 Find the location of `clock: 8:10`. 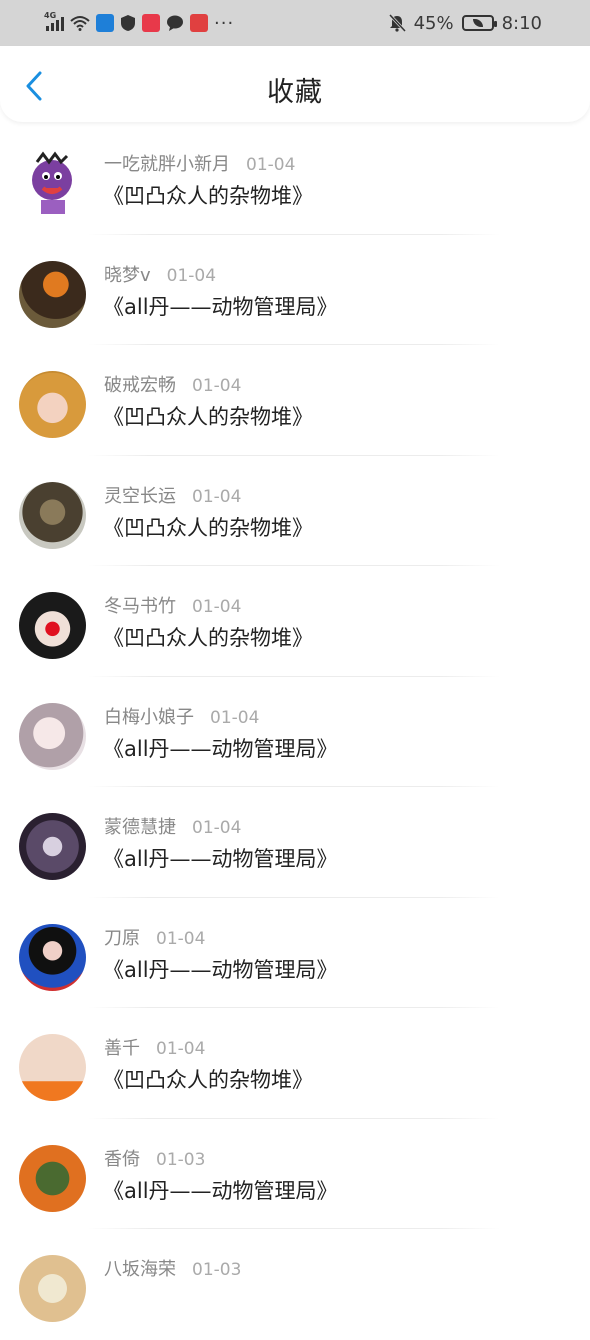

clock: 8:10 is located at coordinates (521, 23).